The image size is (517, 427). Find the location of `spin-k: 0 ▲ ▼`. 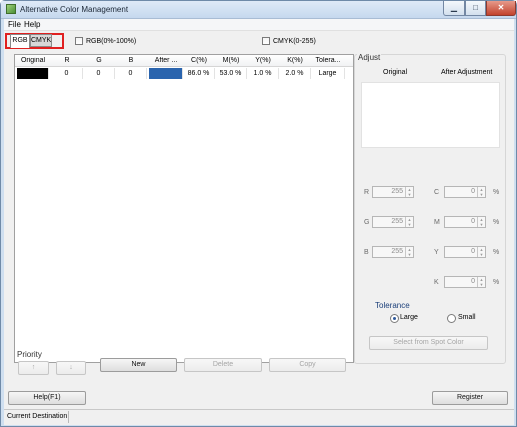

spin-k: 0 ▲ ▼ is located at coordinates (465, 282).